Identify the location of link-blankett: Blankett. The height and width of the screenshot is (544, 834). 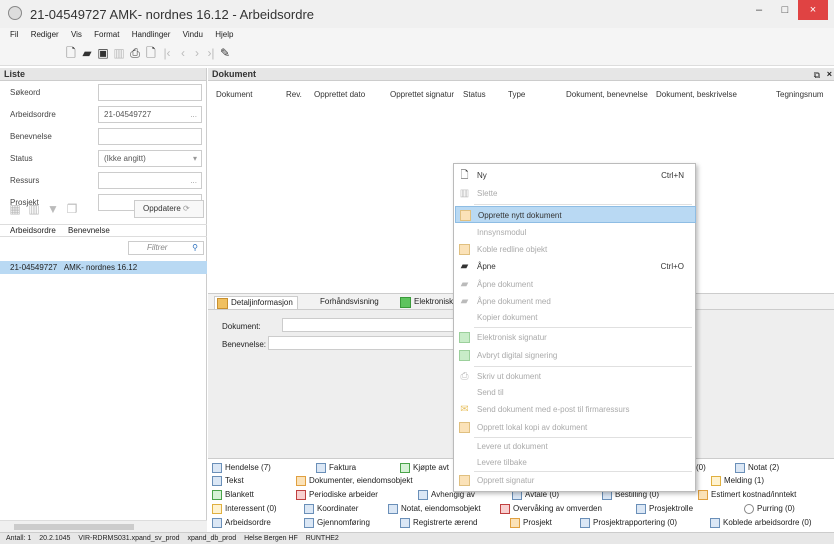
(233, 494).